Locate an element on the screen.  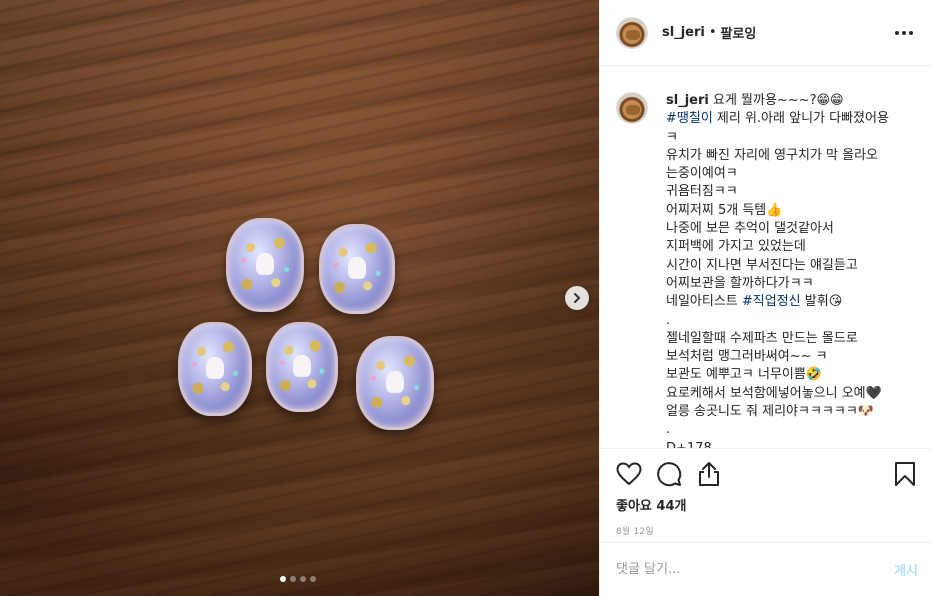
share-button is located at coordinates (709, 474).